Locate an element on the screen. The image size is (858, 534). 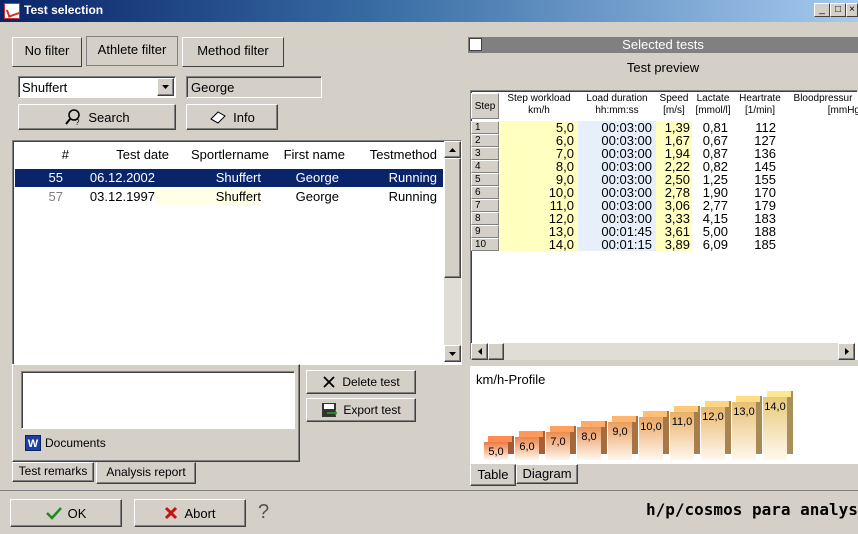
bar-value-label: 10,0 is located at coordinates (651, 427).